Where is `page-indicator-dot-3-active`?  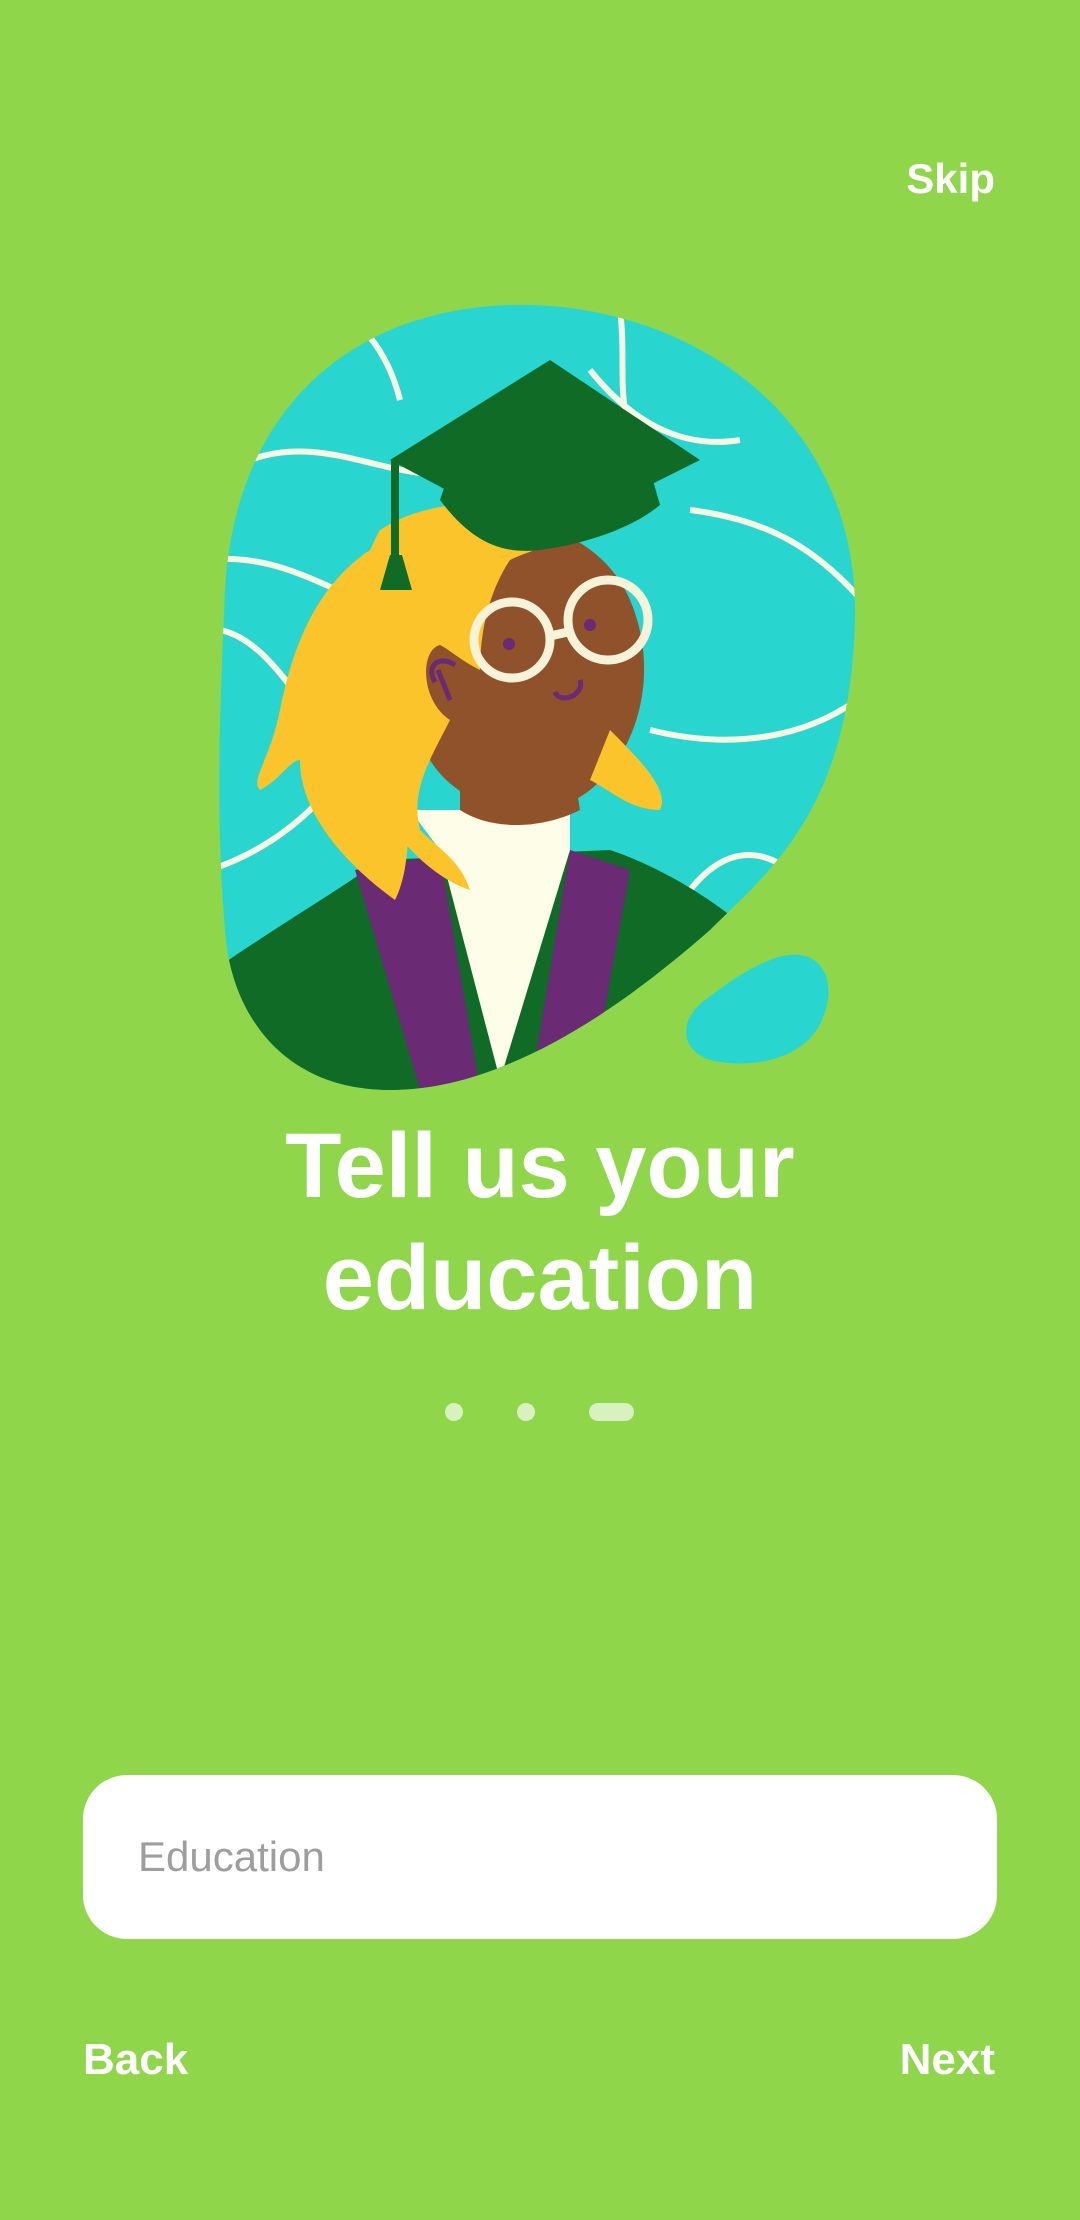 page-indicator-dot-3-active is located at coordinates (611, 1412).